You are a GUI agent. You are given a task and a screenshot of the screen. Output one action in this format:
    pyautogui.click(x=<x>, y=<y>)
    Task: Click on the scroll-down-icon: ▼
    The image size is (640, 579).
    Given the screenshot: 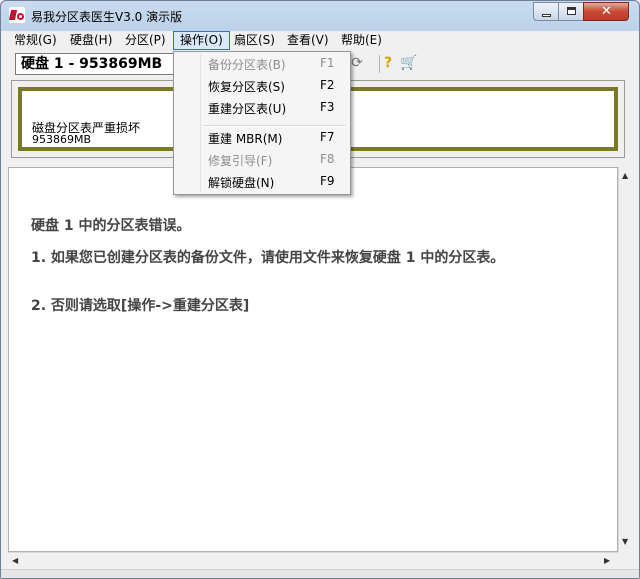 What is the action you would take?
    pyautogui.click(x=625, y=541)
    